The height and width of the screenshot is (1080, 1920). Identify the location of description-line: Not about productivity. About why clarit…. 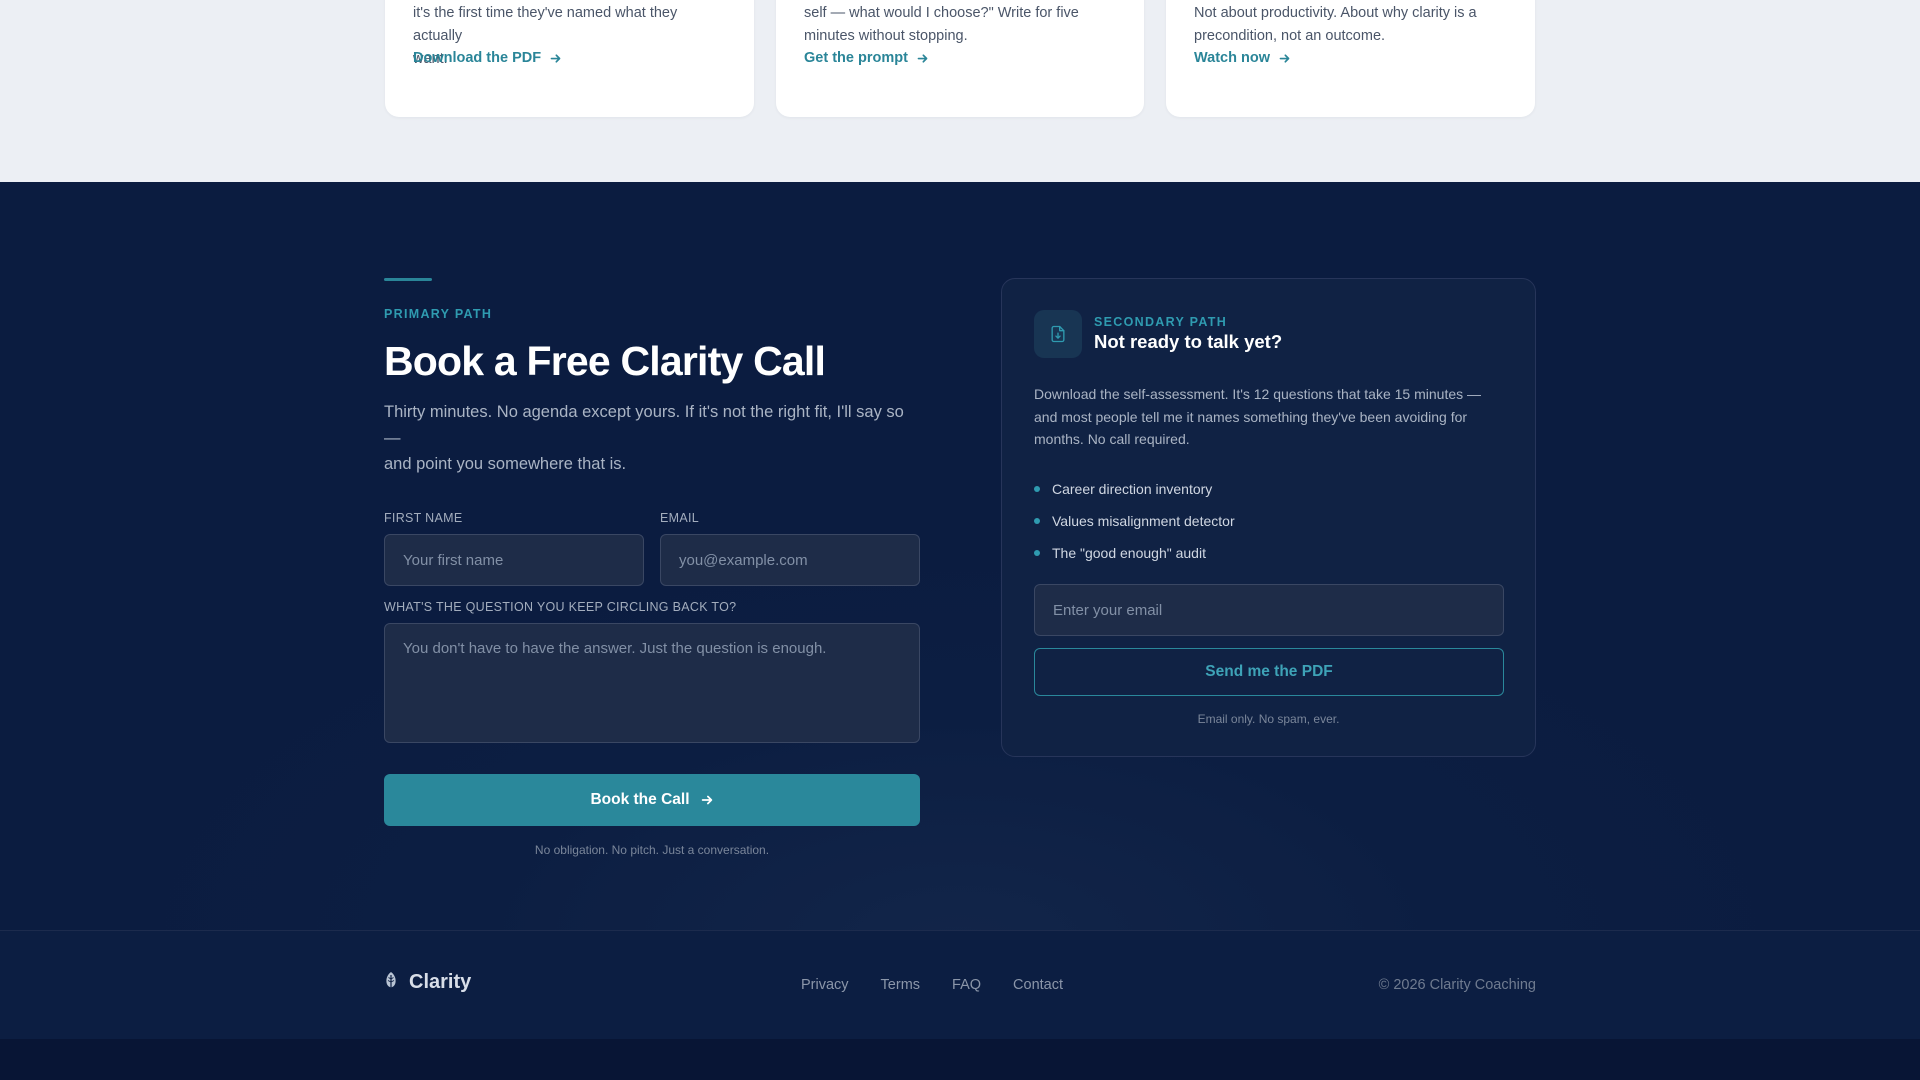
(1335, 13).